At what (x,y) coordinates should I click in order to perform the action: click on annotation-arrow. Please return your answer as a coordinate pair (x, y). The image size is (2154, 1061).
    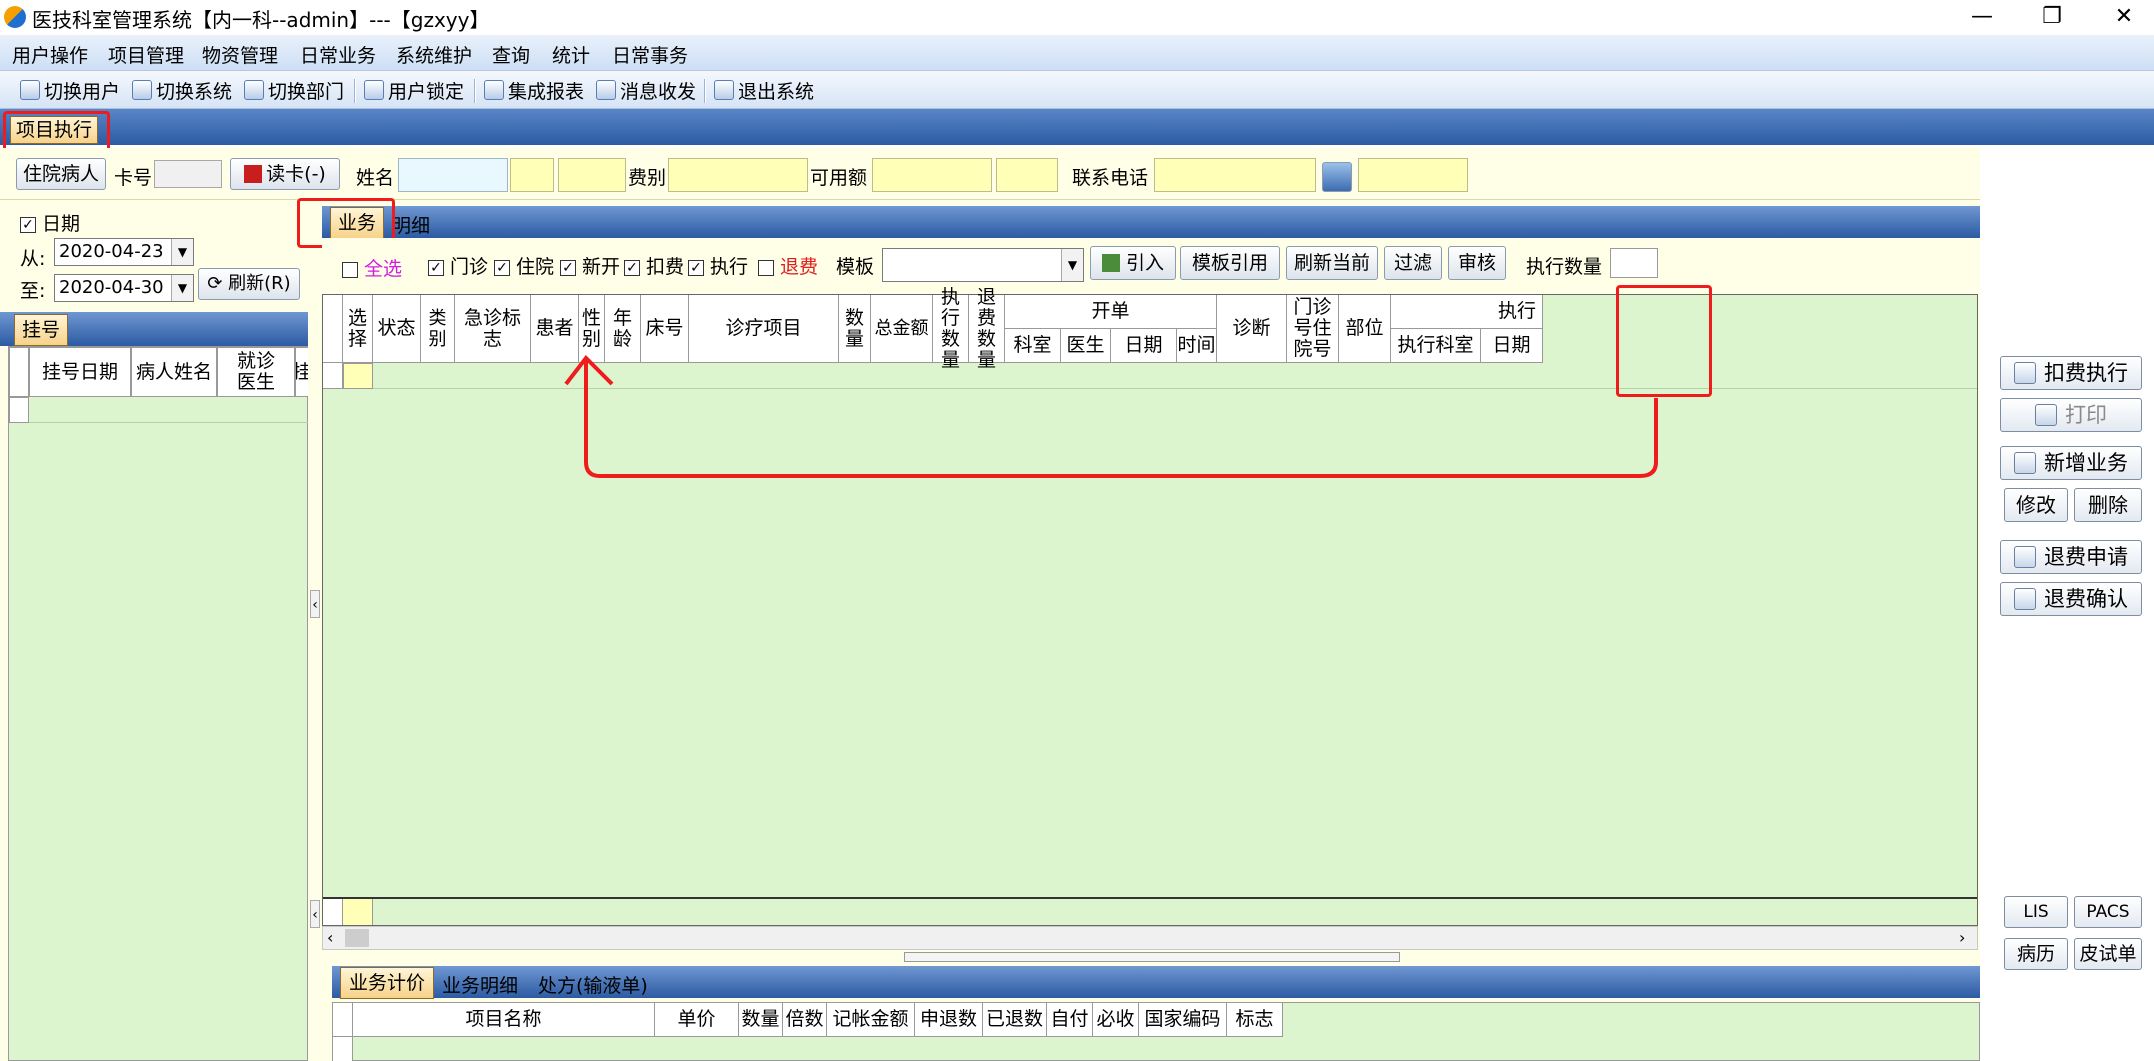
    Looking at the image, I should click on (1111, 416).